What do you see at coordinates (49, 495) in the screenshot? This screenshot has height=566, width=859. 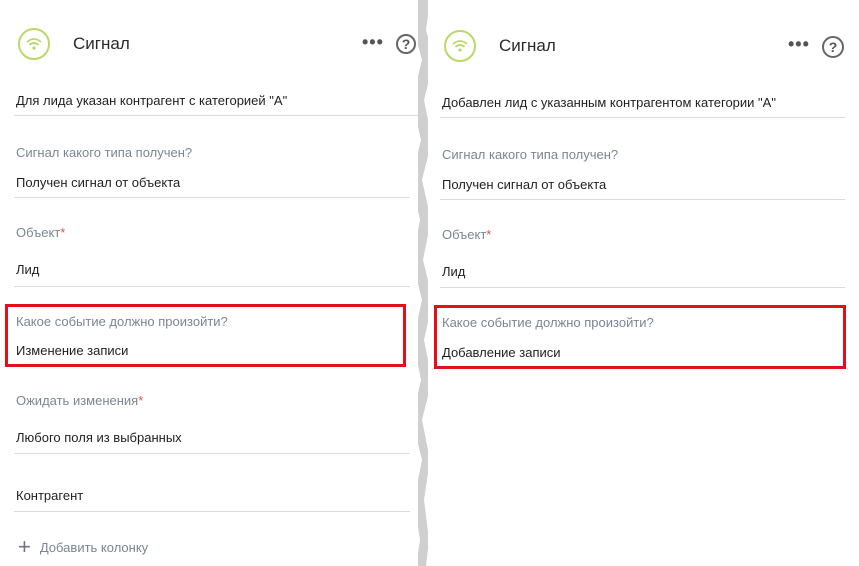 I see `column-value: Контрагент` at bounding box center [49, 495].